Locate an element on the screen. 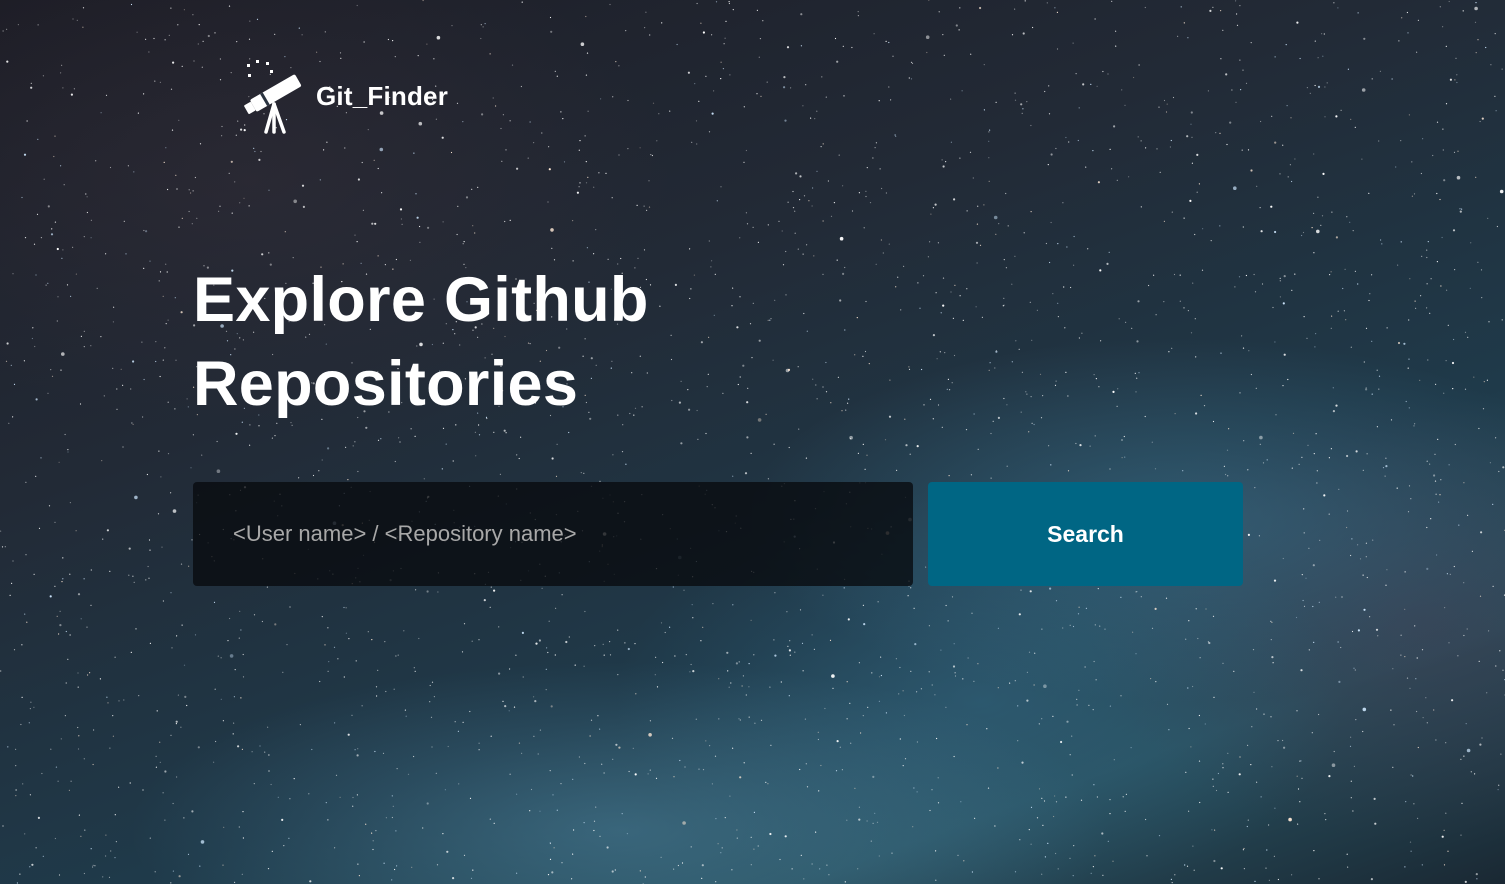 Image resolution: width=1505 pixels, height=884 pixels. brand-logo: Git_Finder is located at coordinates (345, 97).